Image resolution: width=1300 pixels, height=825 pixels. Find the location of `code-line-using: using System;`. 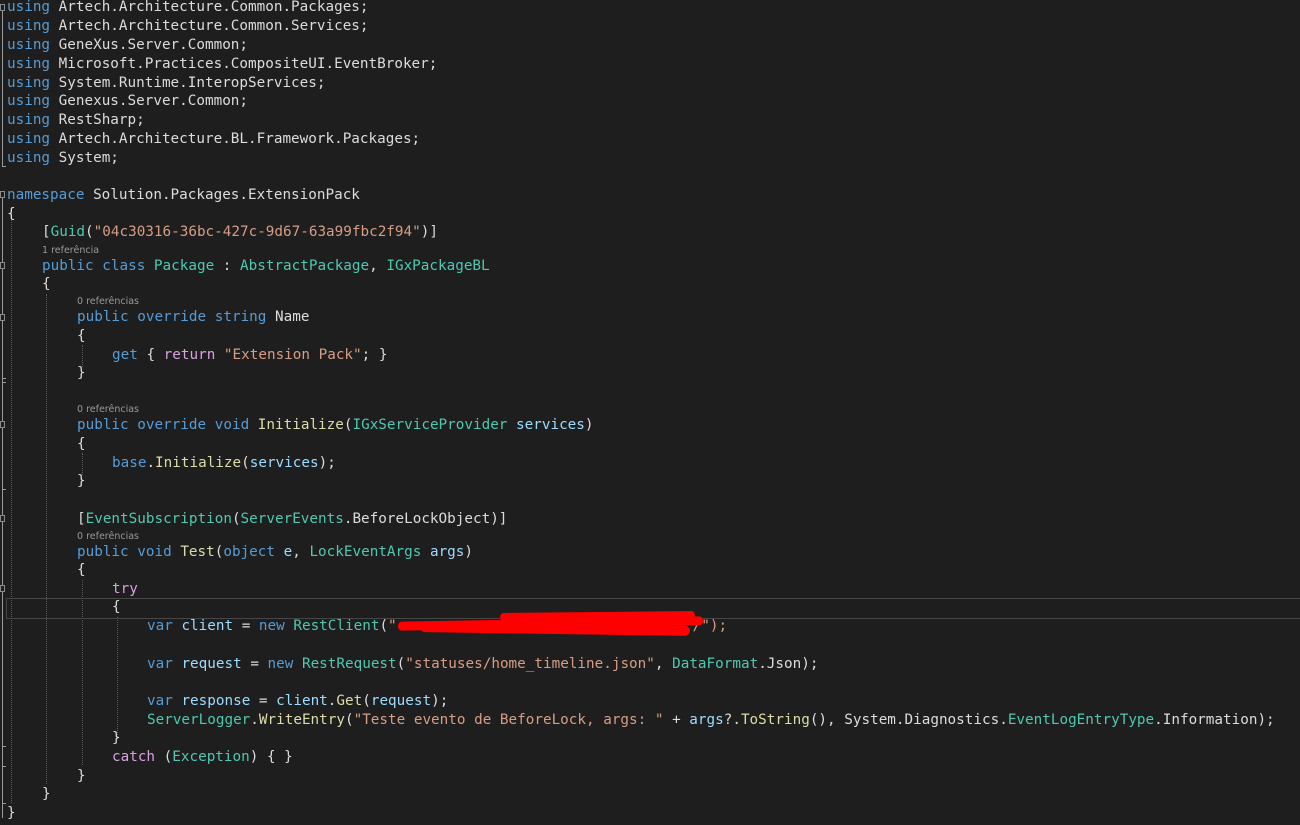

code-line-using: using System; is located at coordinates (63, 158).